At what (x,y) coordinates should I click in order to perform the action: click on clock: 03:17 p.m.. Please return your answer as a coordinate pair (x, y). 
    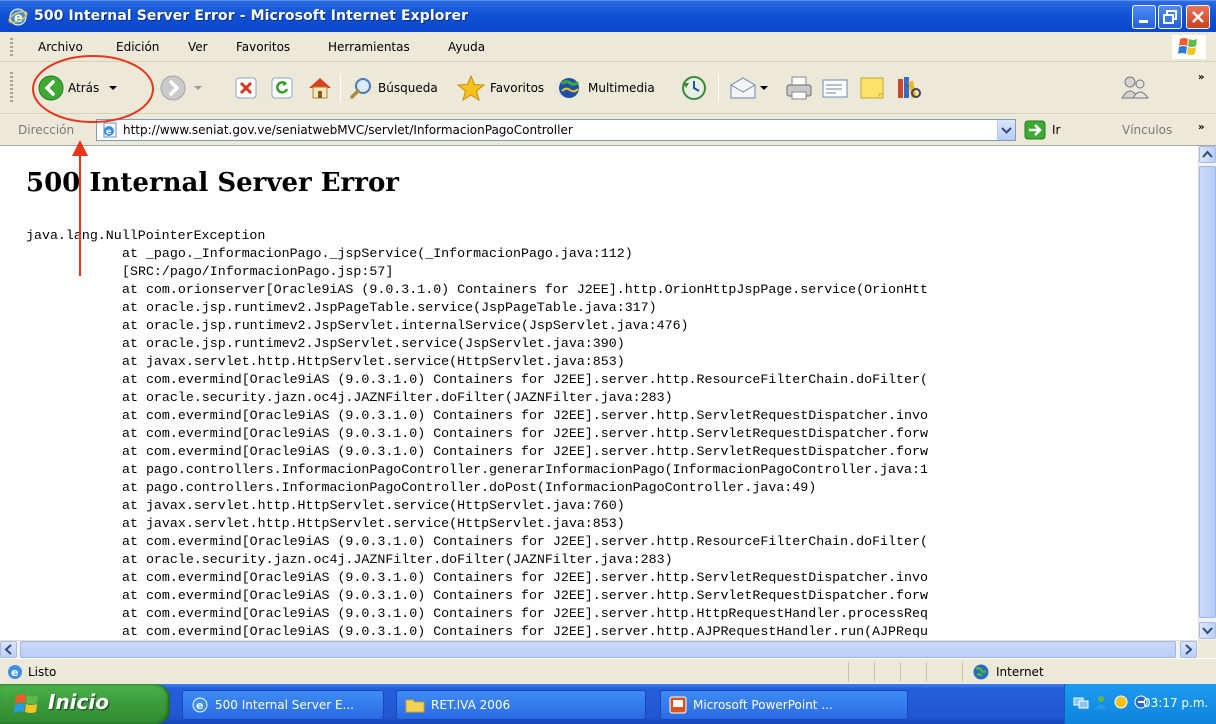
    Looking at the image, I should click on (1175, 703).